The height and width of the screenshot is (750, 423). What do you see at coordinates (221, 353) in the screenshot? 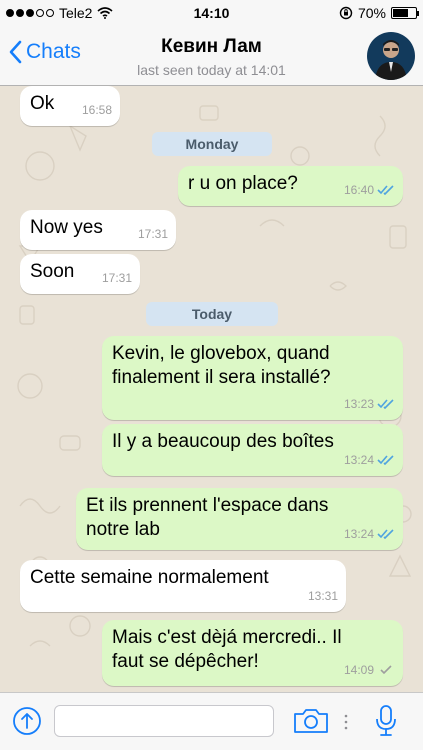
I see `message-line: Kevin, le glovebox, quand` at bounding box center [221, 353].